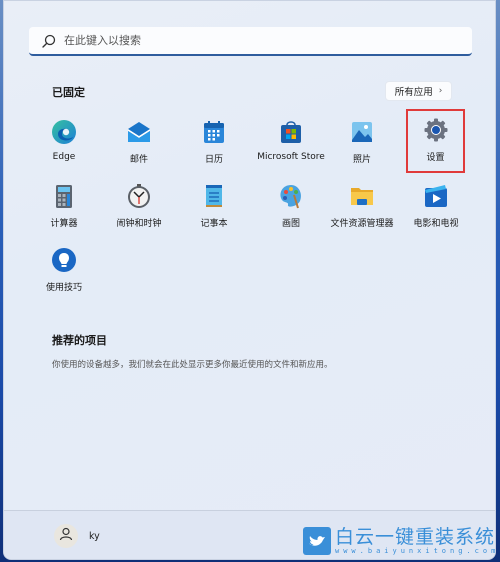 This screenshot has width=500, height=562. Describe the element at coordinates (64, 196) in the screenshot. I see `calculator-icon` at that location.